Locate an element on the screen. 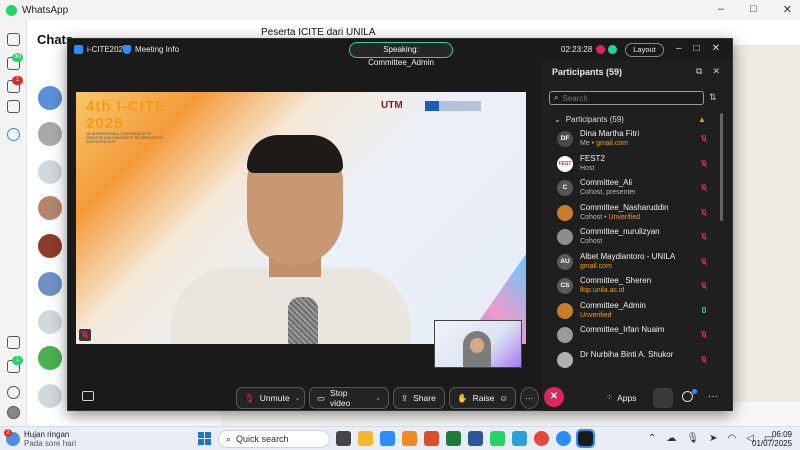  self-view-thumbnail is located at coordinates (478, 344).